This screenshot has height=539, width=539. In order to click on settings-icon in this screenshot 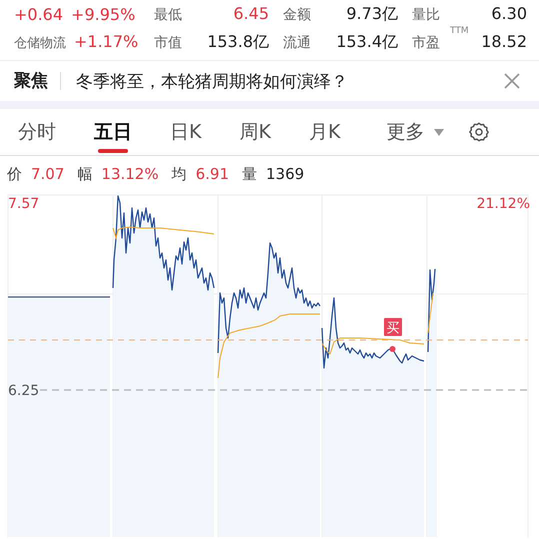, I will do `click(479, 132)`.